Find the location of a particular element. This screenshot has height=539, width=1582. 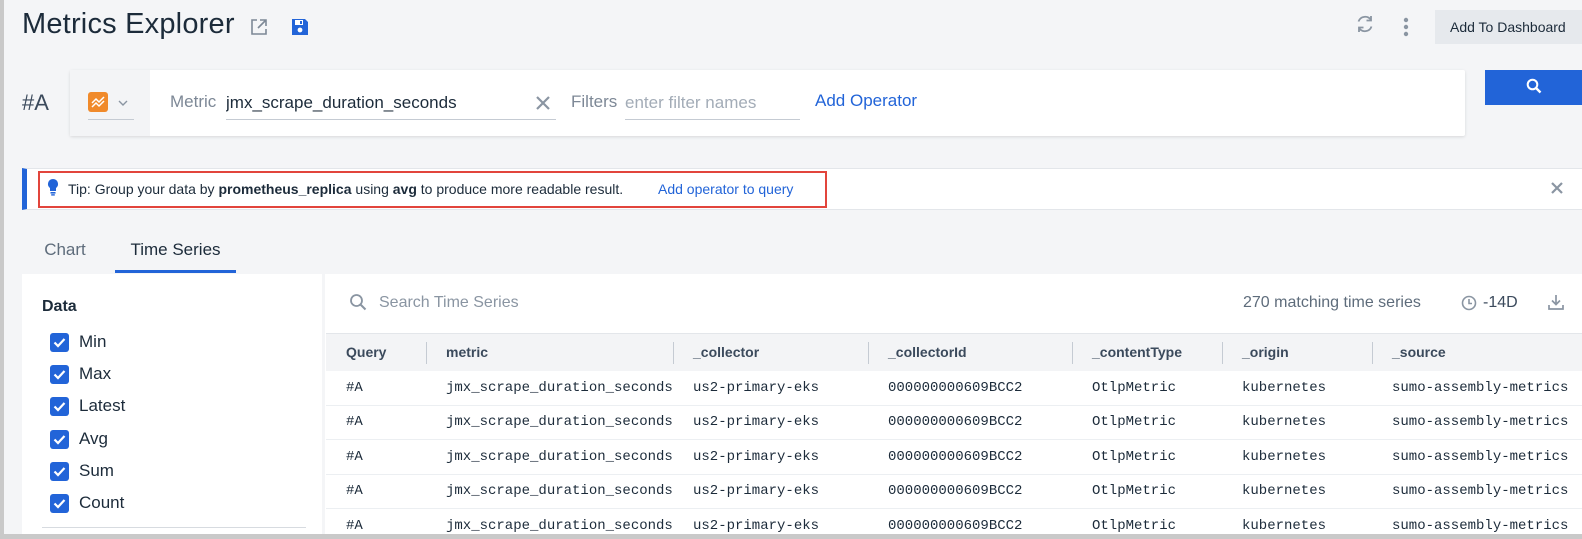

checkbox-sum: Sum is located at coordinates (82, 471).